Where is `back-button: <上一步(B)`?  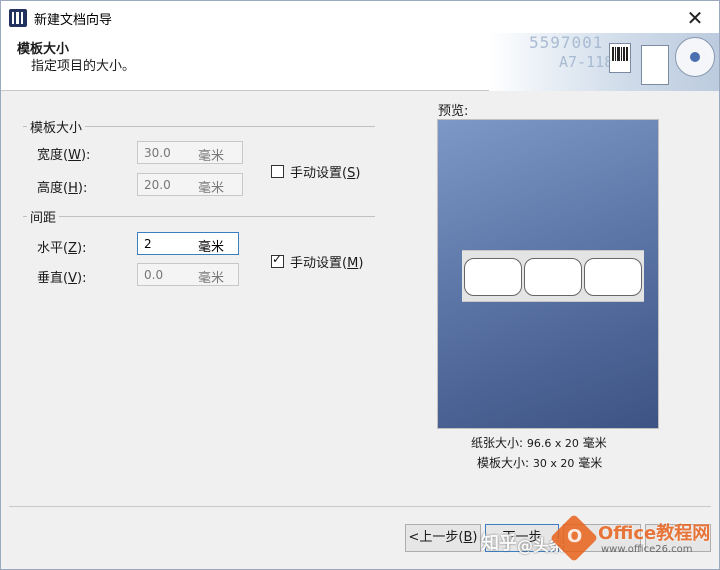 back-button: <上一步(B) is located at coordinates (443, 538).